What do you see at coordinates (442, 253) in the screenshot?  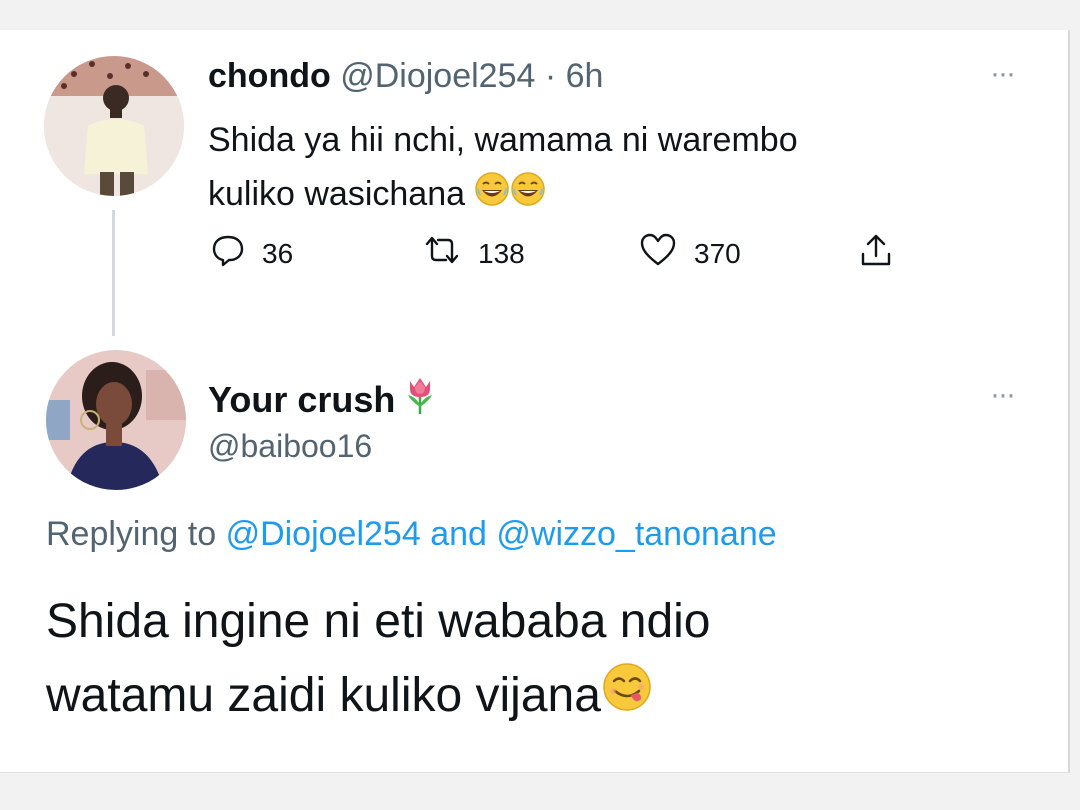 I see `retweet-icon` at bounding box center [442, 253].